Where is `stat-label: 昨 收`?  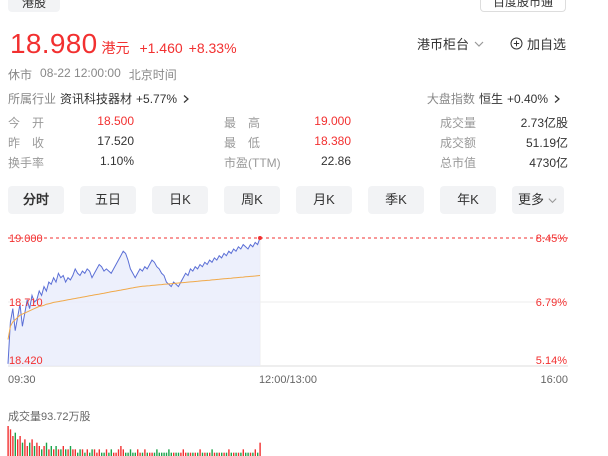 stat-label: 昨 收 is located at coordinates (26, 143).